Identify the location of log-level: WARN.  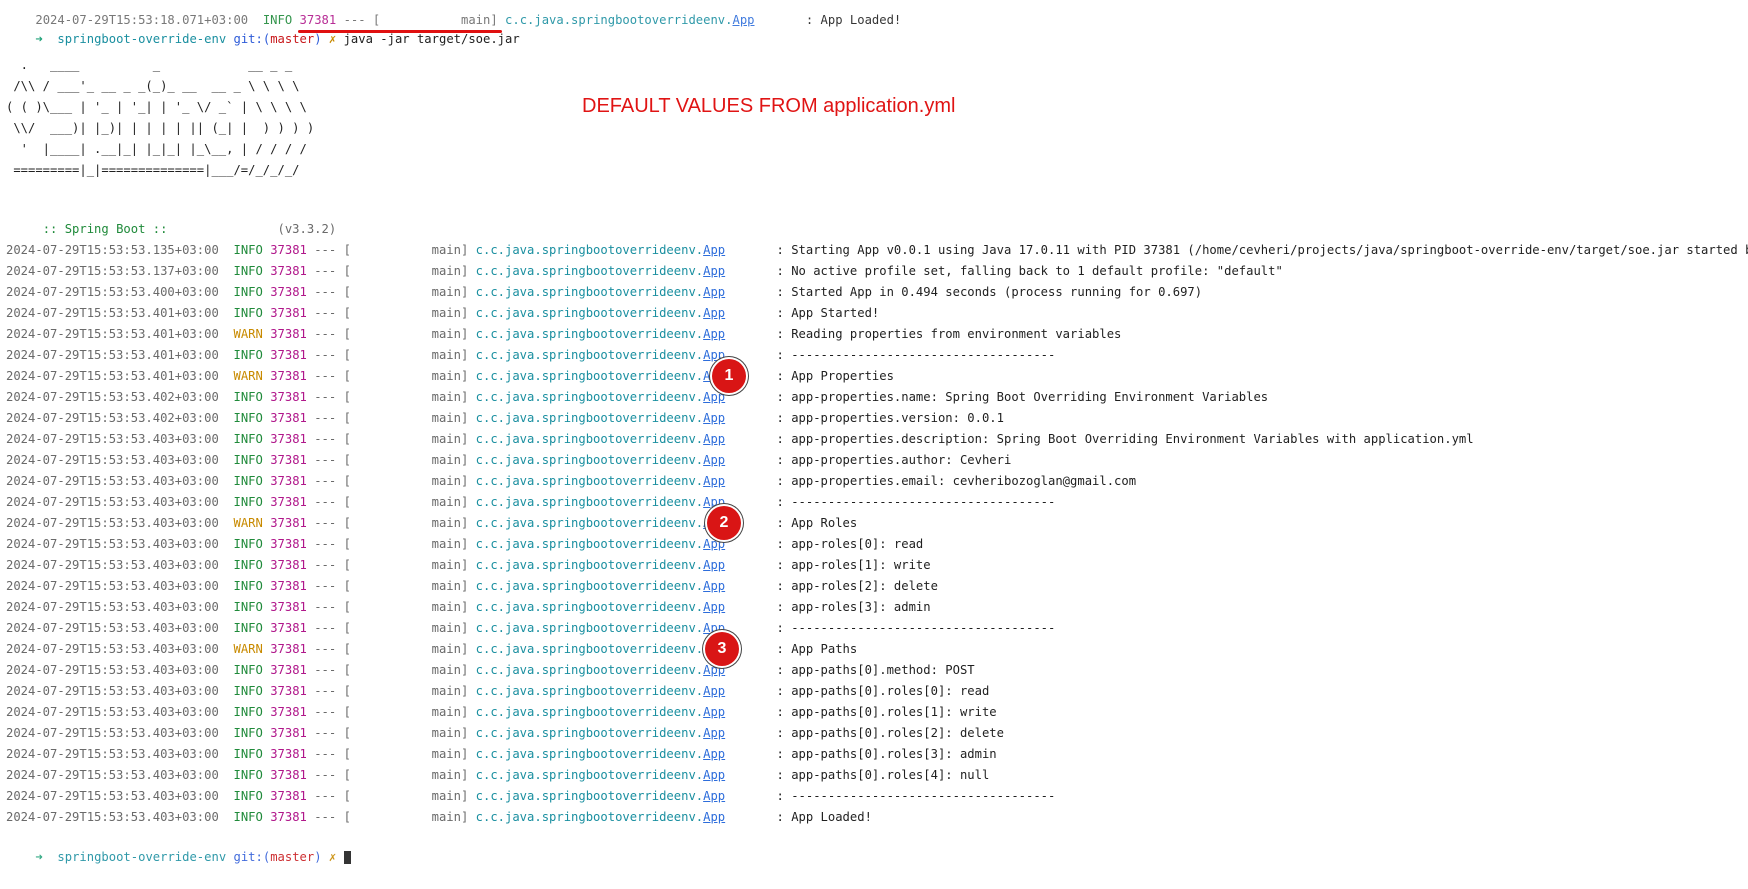
(248, 334).